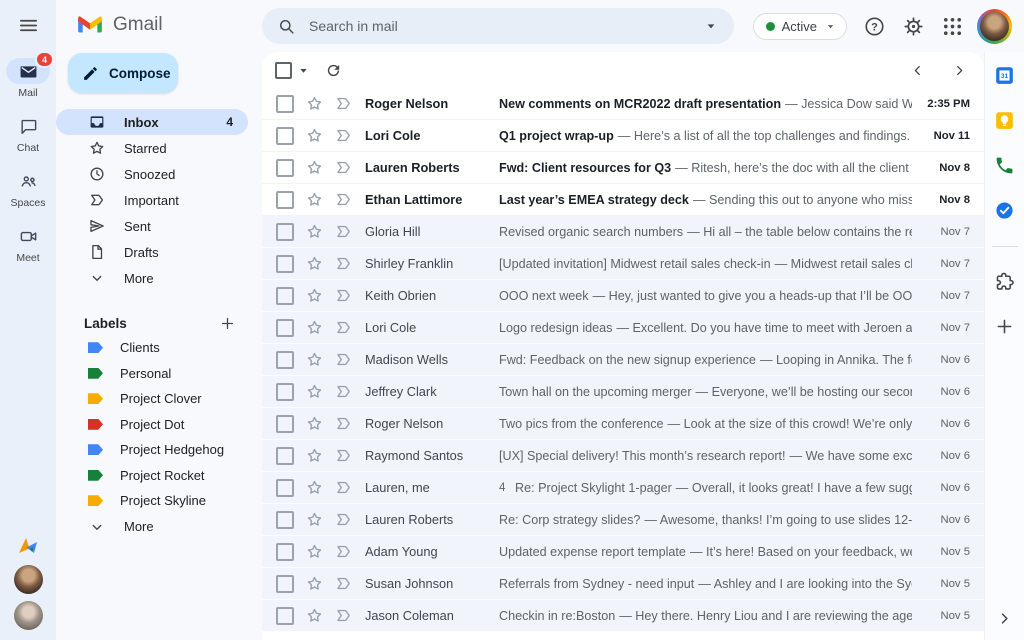 The width and height of the screenshot is (1024, 640). Describe the element at coordinates (1004, 326) in the screenshot. I see `side-panel-app-add` at that location.